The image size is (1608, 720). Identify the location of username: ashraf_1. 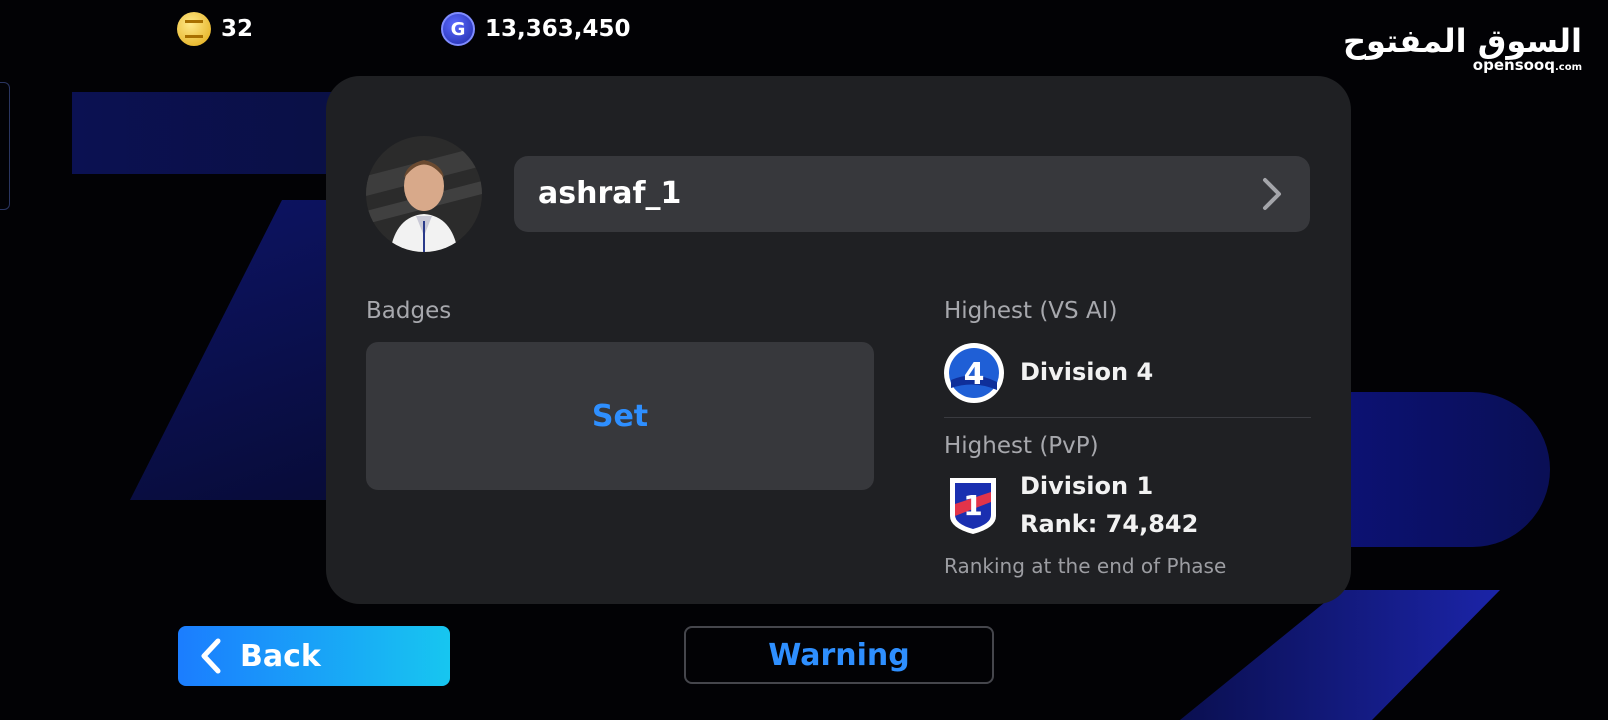
(610, 193).